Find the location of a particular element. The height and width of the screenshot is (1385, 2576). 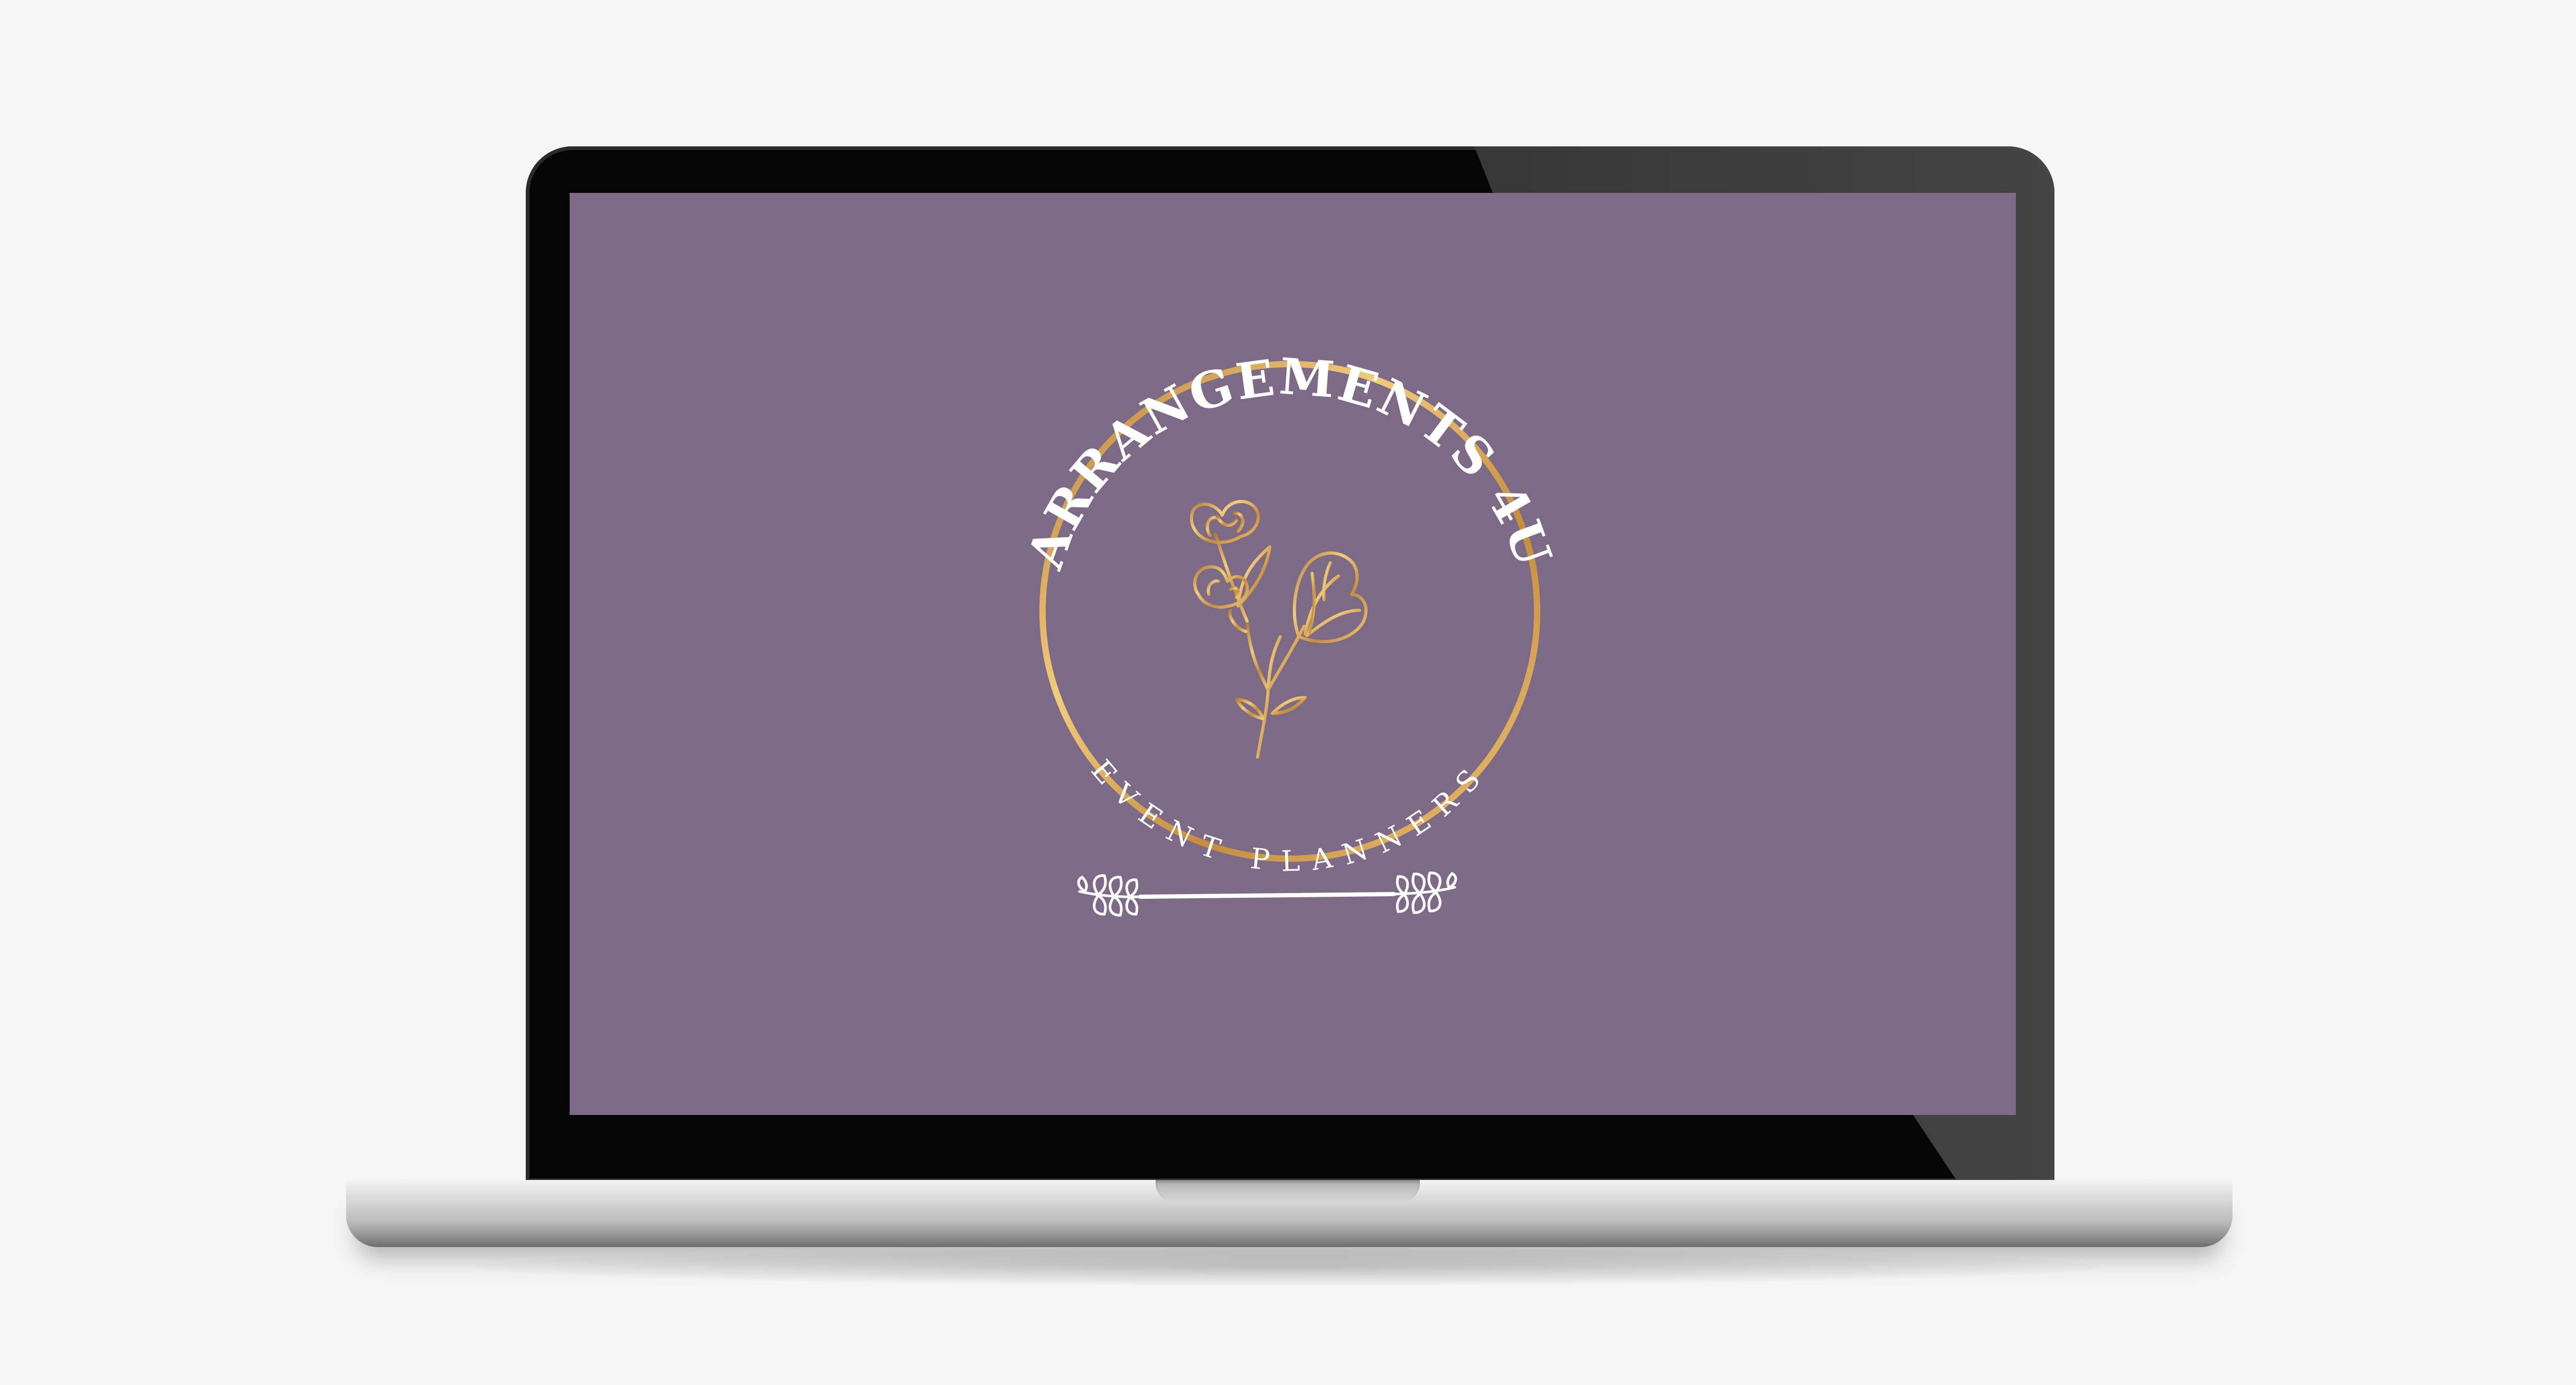

brand-logo: ARRANGEMENTS 4U EVENT PLANNERS is located at coordinates (1289, 632).